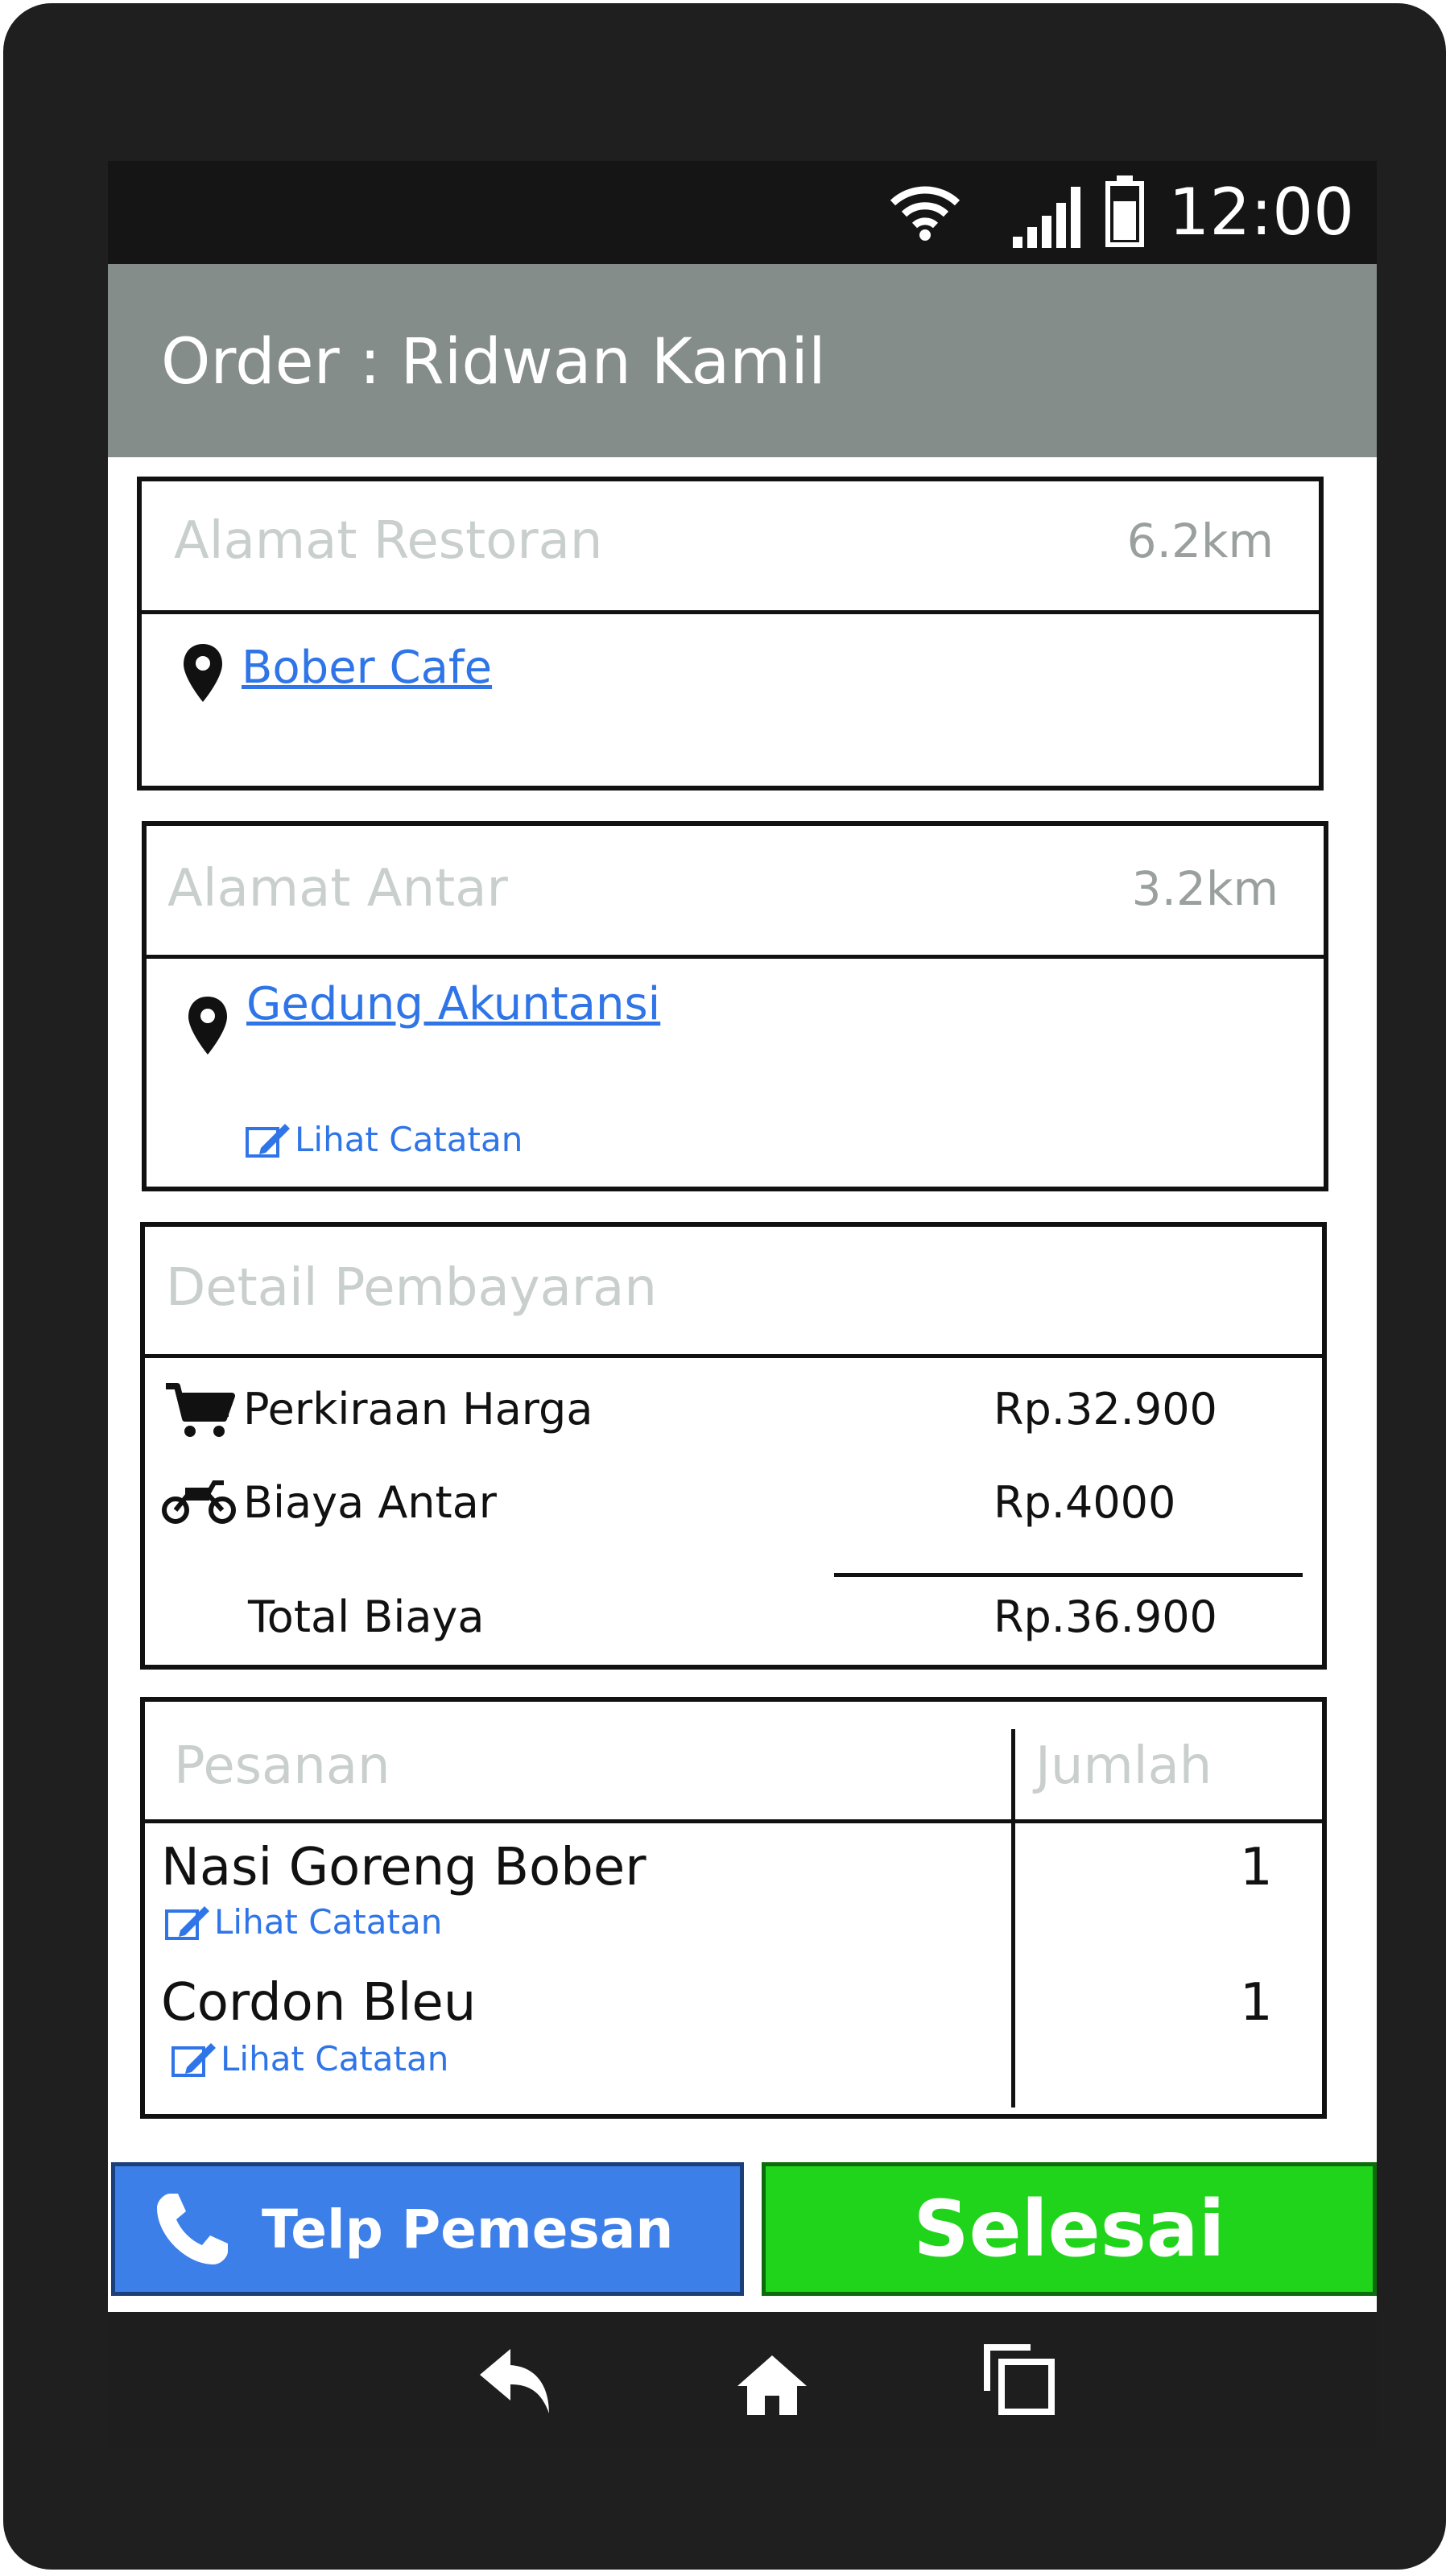 The image size is (1450, 2576). What do you see at coordinates (366, 1616) in the screenshot?
I see `total-label: Total Biaya` at bounding box center [366, 1616].